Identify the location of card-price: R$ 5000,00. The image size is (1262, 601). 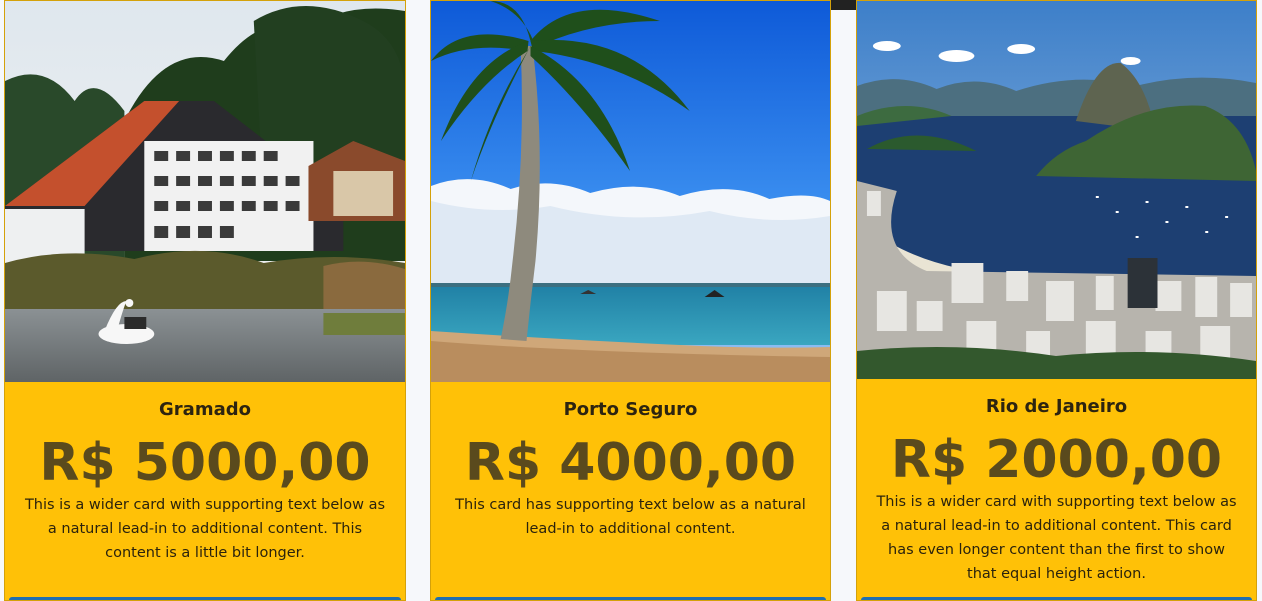
(205, 463).